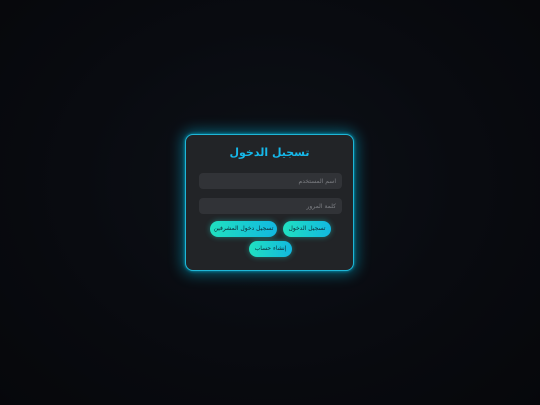 The image size is (540, 405). What do you see at coordinates (243, 229) in the screenshot?
I see `admin-login-button: تسجيل دخول المشرفين` at bounding box center [243, 229].